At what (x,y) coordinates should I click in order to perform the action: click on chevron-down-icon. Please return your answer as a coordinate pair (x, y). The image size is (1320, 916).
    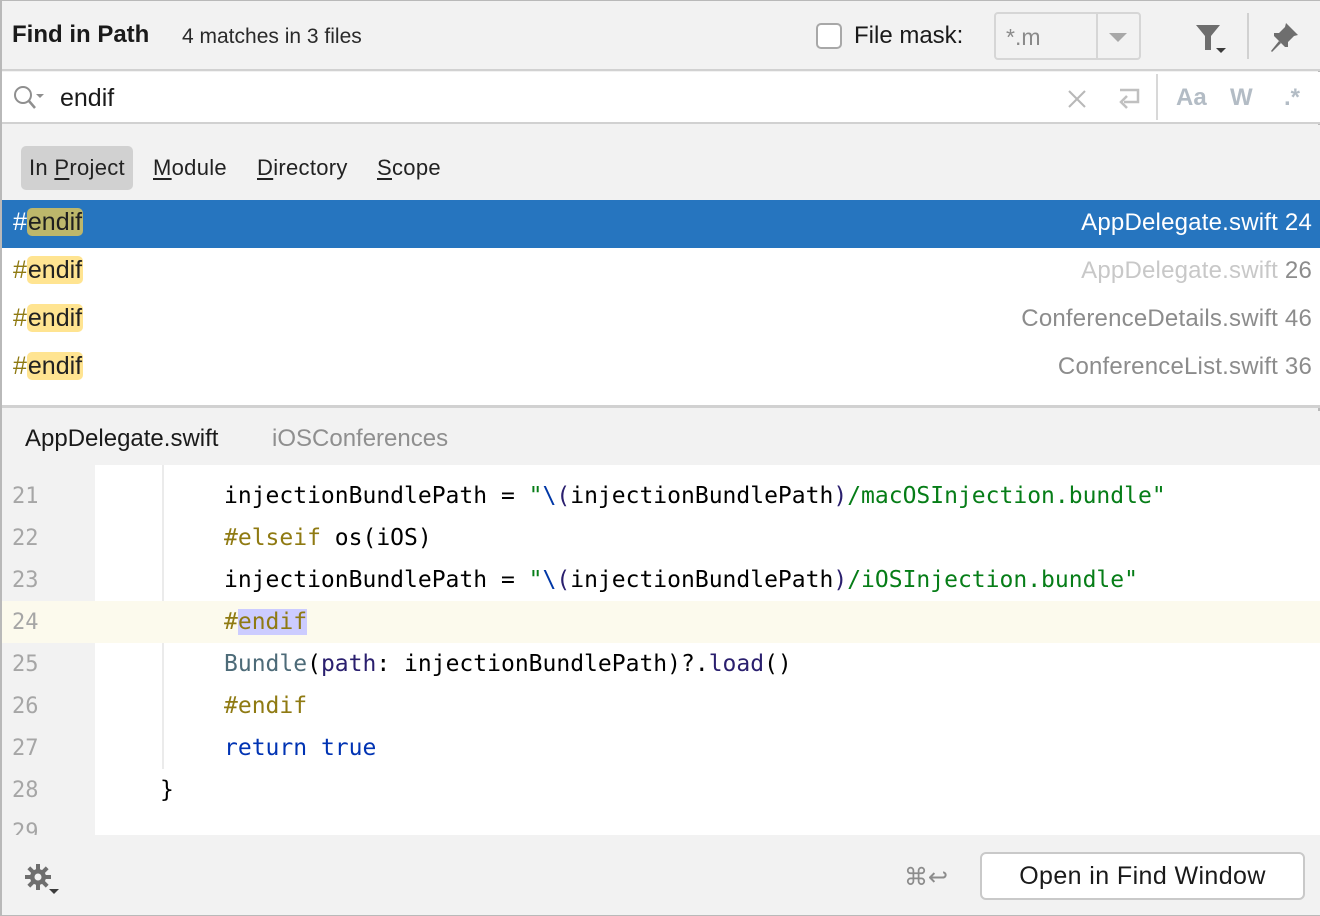
    Looking at the image, I should click on (1118, 37).